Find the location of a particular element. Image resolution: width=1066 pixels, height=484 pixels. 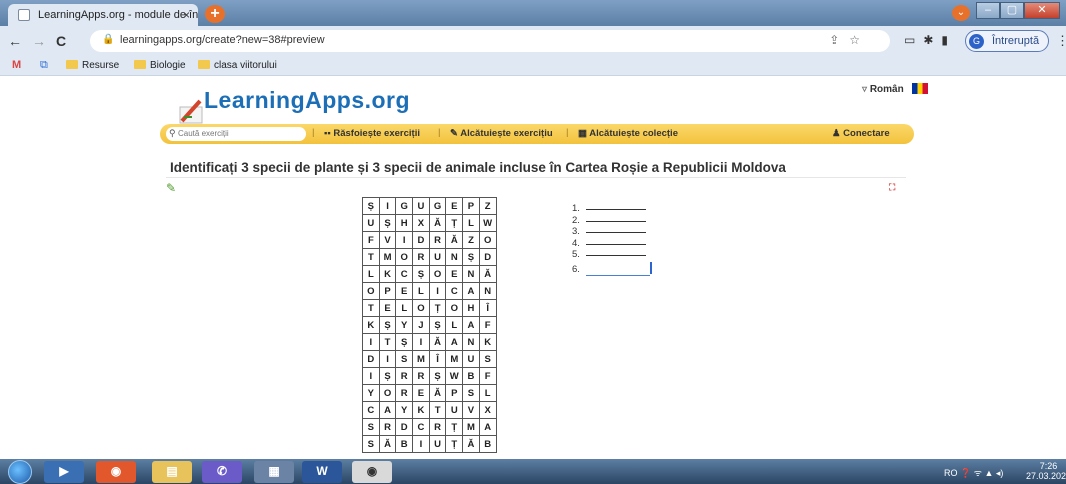

word-icon: W is located at coordinates (322, 472).